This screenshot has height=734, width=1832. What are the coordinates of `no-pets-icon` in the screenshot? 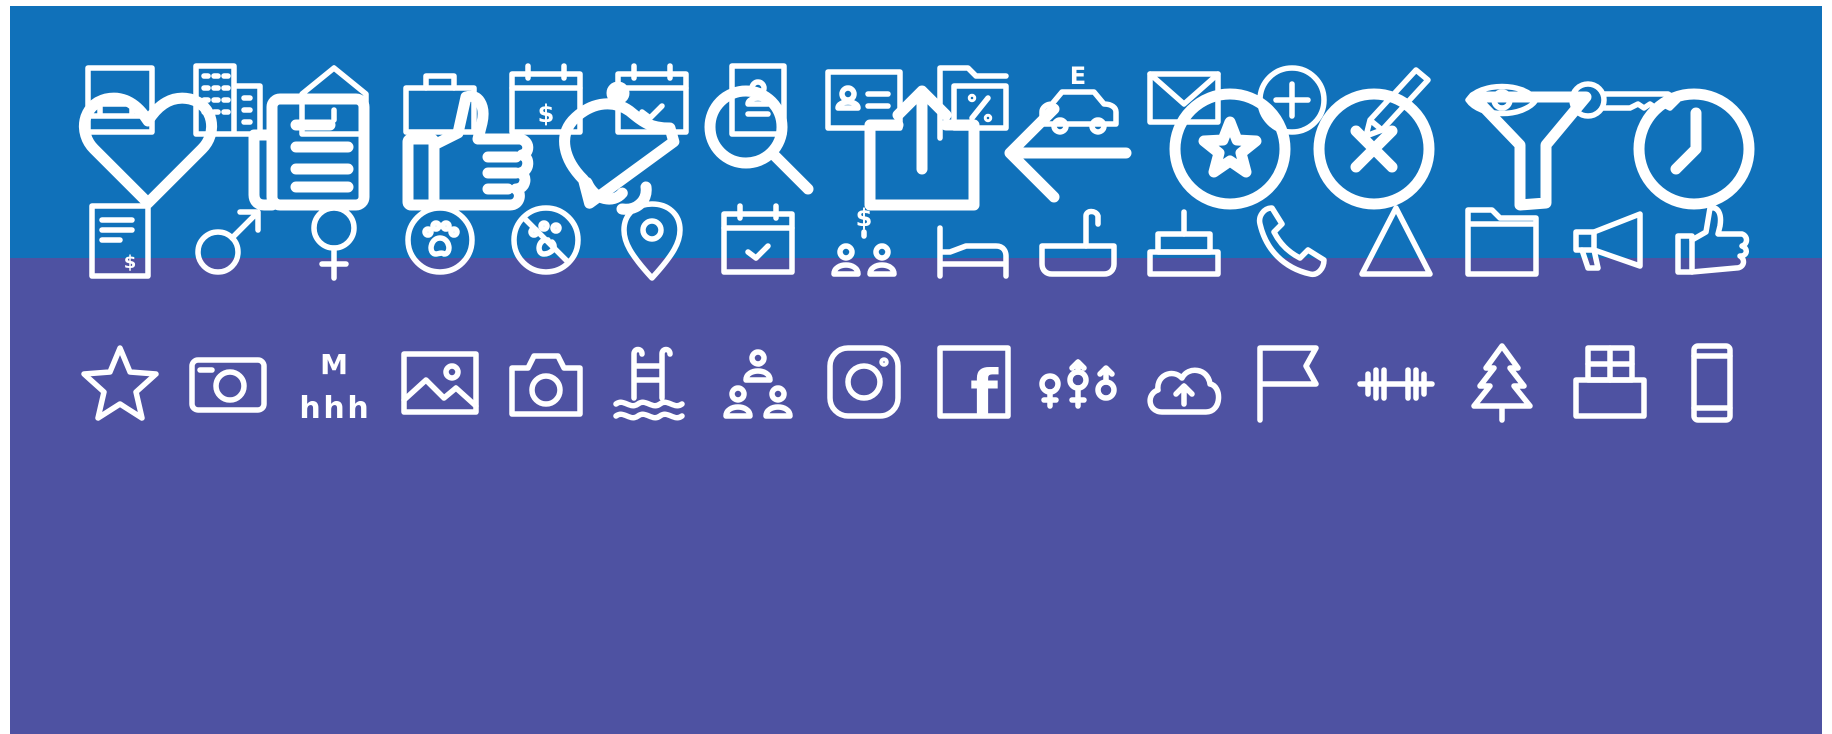 It's located at (546, 240).